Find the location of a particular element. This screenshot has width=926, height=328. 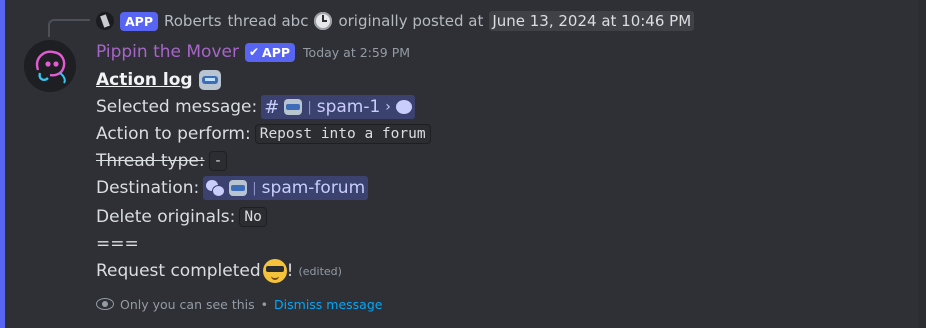

message-header: Pippin the Mover ✔ APP Today at 2:59 PM is located at coordinates (253, 52).